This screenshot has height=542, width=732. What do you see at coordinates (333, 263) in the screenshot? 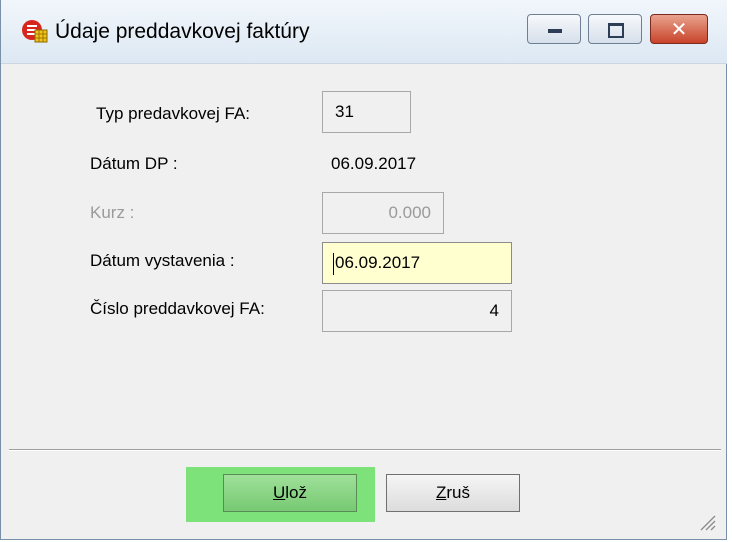
I see `text-cursor` at bounding box center [333, 263].